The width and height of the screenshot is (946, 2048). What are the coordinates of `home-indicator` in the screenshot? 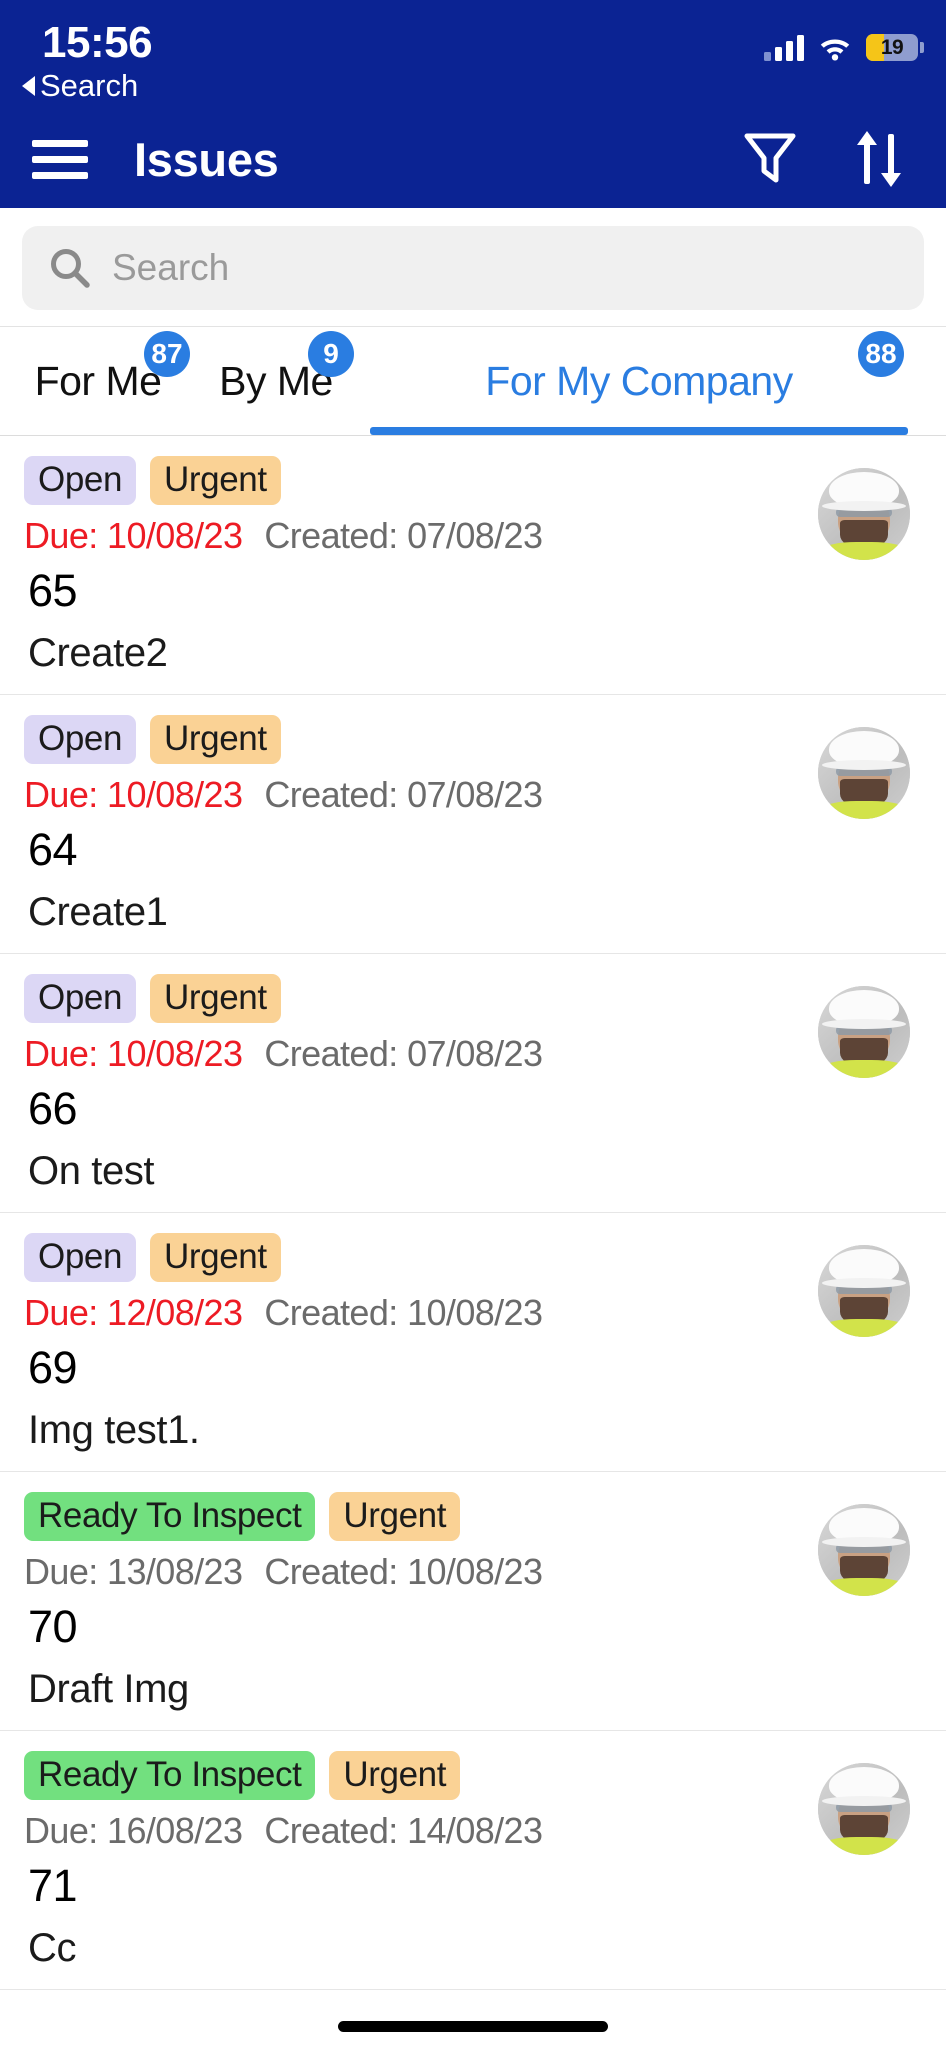 It's located at (473, 2026).